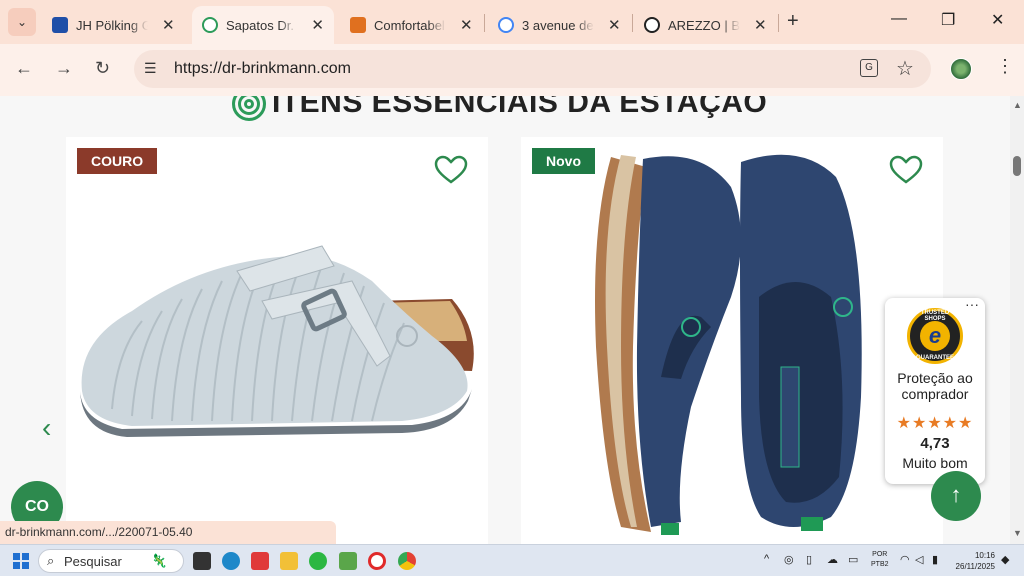 This screenshot has height=576, width=1024. Describe the element at coordinates (832, 559) in the screenshot. I see `tray-icon: ☁` at that location.